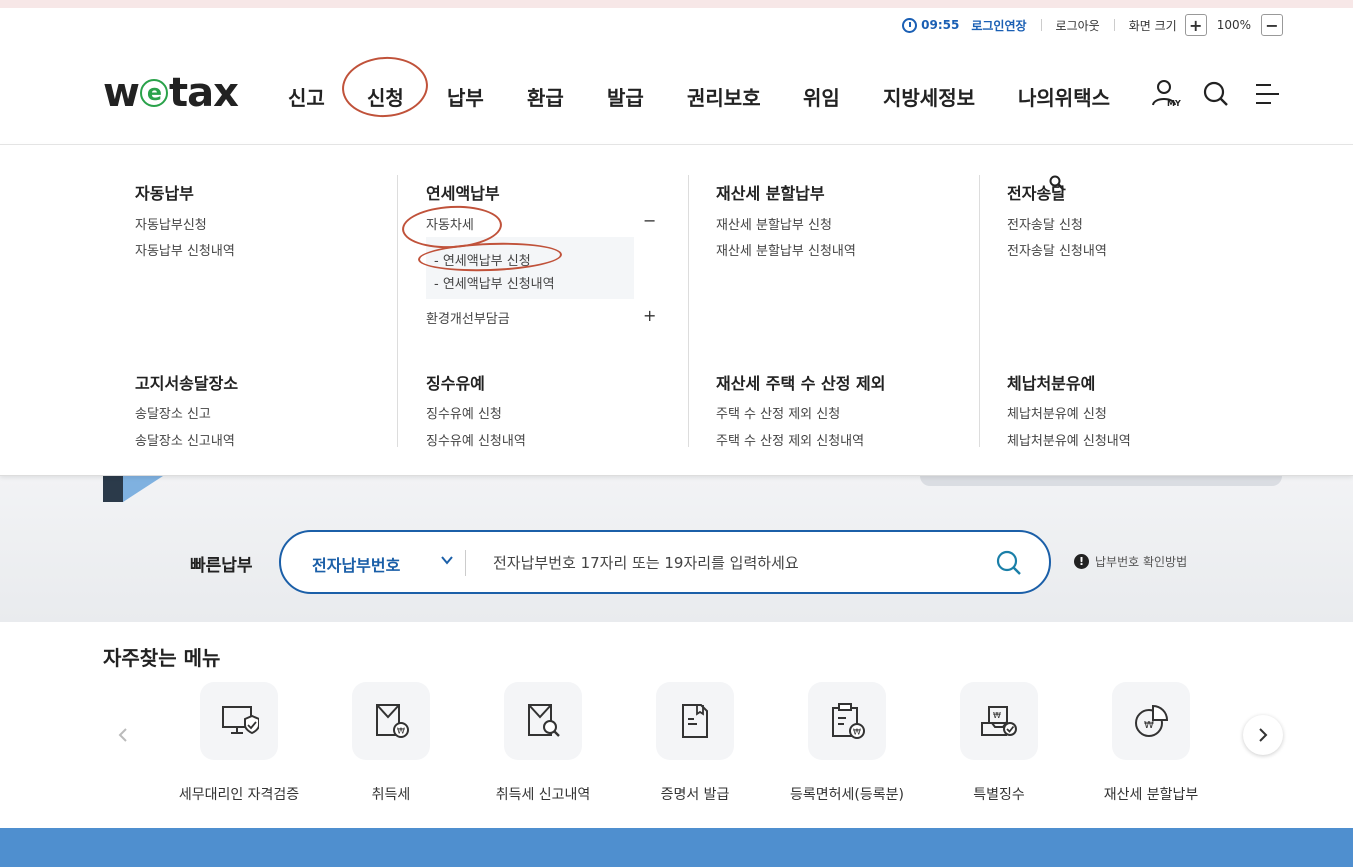  What do you see at coordinates (173, 412) in the screenshot?
I see `menu-link-delivery-place-report: 송달장소 신고` at bounding box center [173, 412].